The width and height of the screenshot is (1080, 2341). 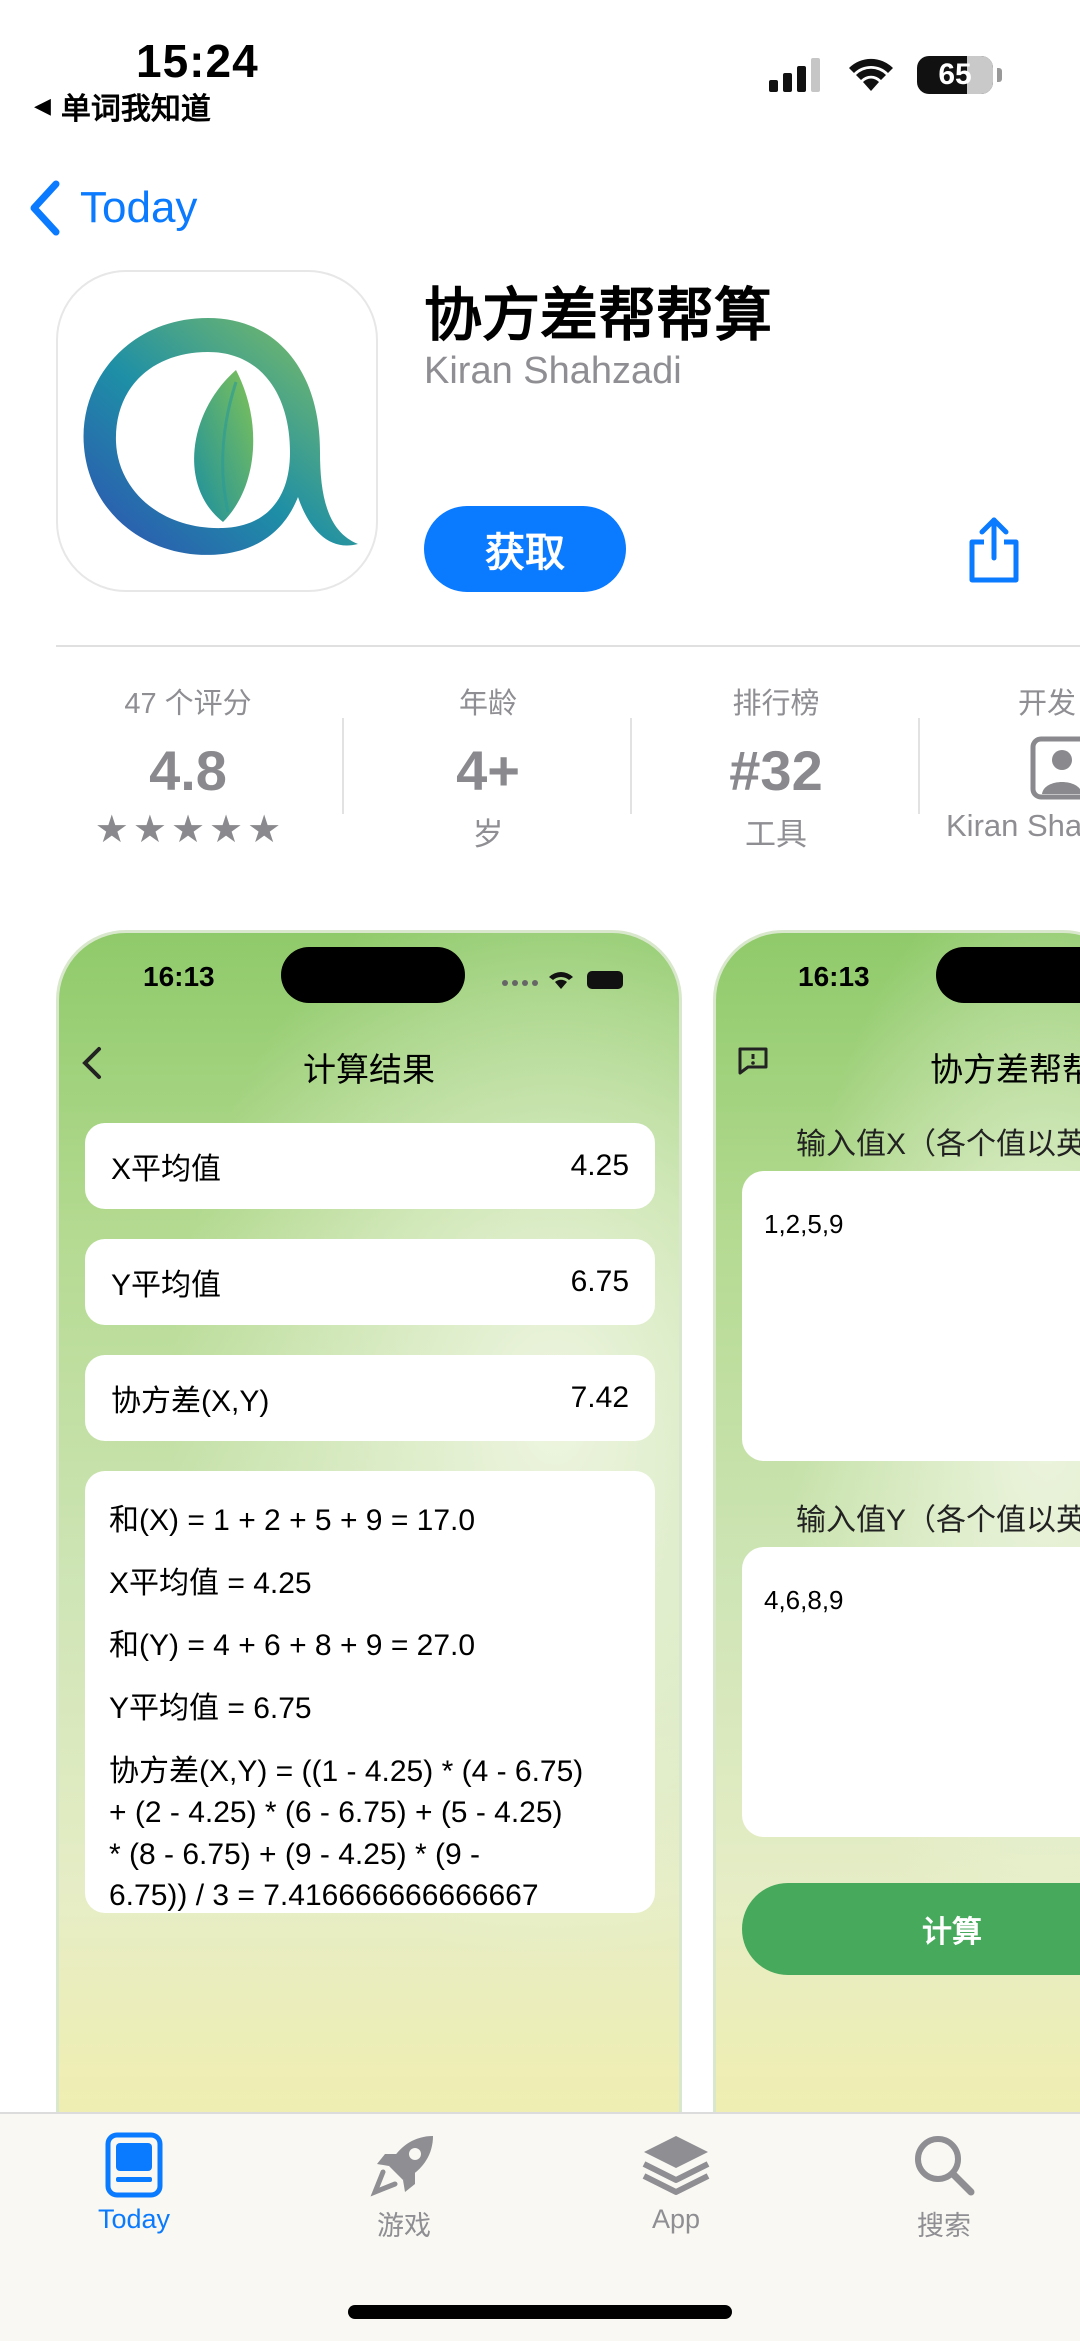 What do you see at coordinates (776, 834) in the screenshot?
I see `chart-category: 工具` at bounding box center [776, 834].